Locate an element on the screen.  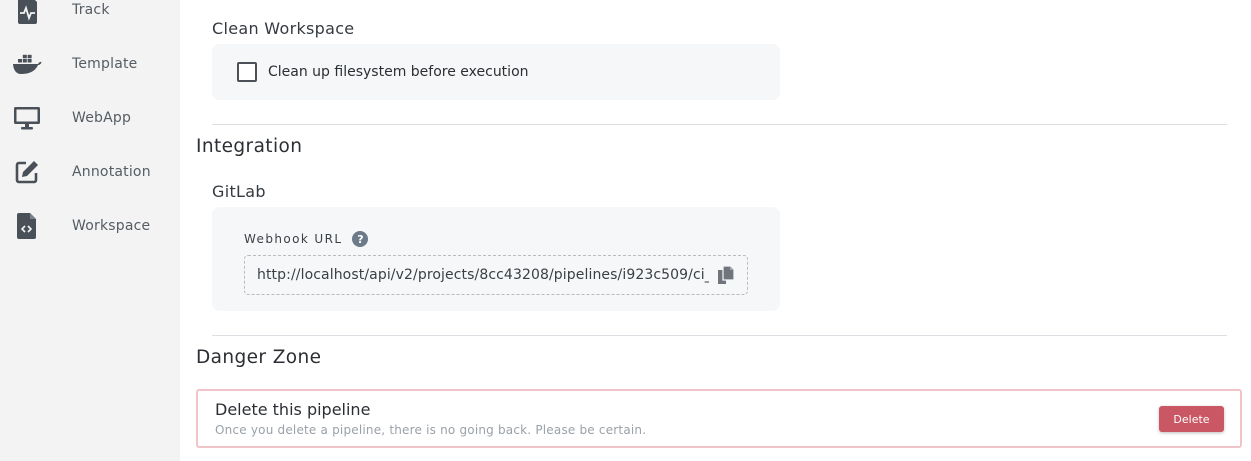
code-file-icon is located at coordinates (27, 226).